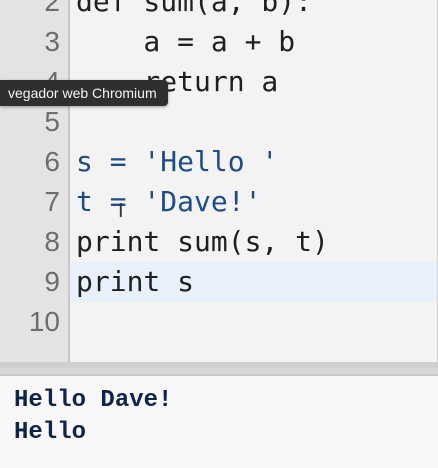 This screenshot has width=438, height=468. I want to click on code-line-2: def sum(a, b):, so click(253, 11).